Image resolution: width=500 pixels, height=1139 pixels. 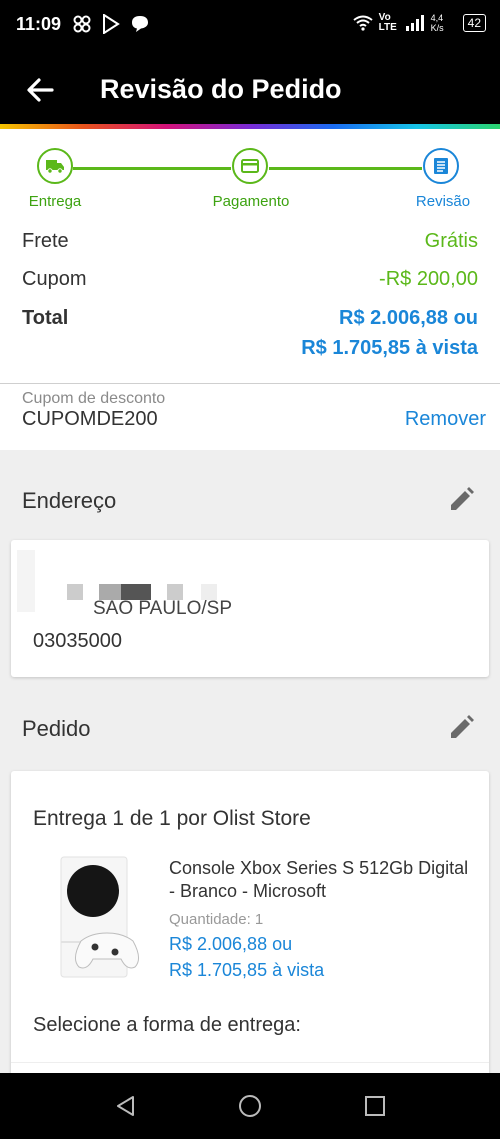 What do you see at coordinates (428, 279) in the screenshot?
I see `cupom-value: -R$ 200,00` at bounding box center [428, 279].